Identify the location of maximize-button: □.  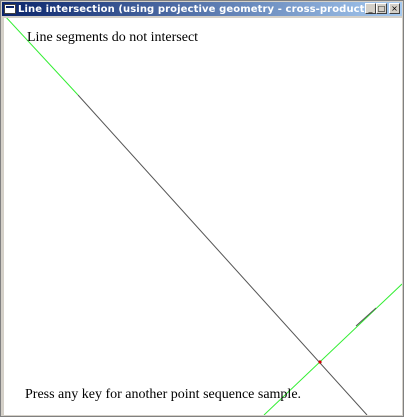
(381, 8).